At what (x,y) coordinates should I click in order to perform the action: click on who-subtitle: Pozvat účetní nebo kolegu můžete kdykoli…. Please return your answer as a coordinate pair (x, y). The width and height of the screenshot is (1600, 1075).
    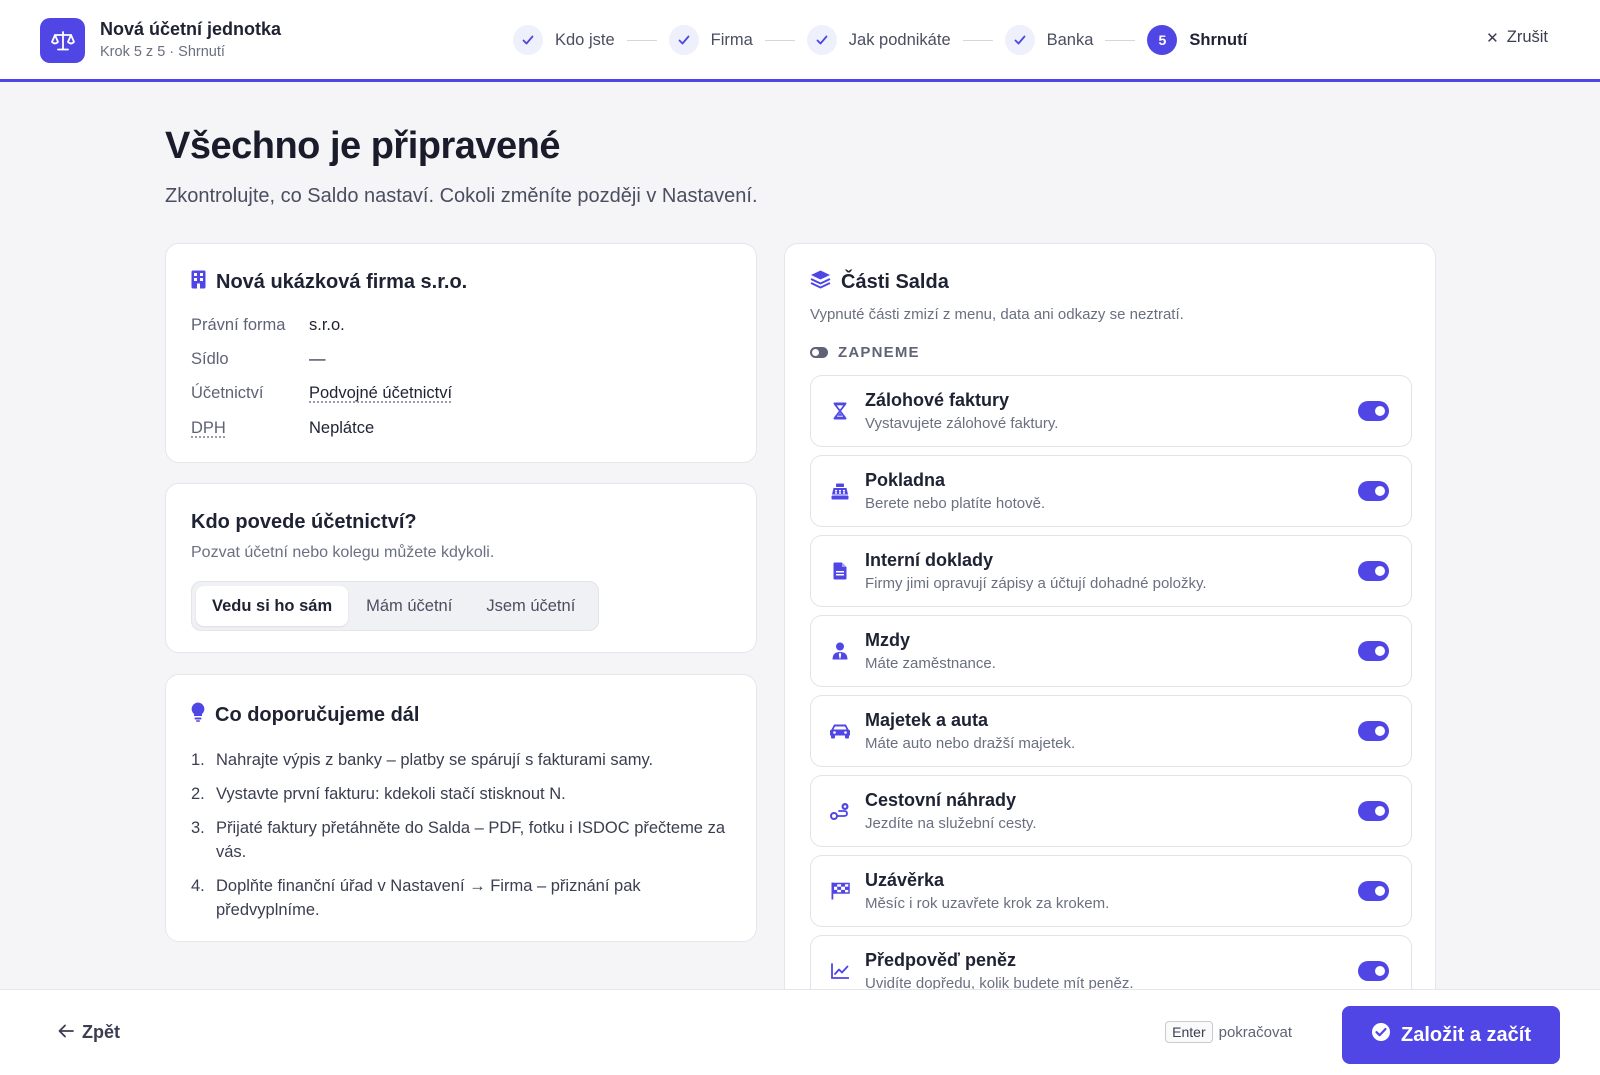
    Looking at the image, I should click on (343, 552).